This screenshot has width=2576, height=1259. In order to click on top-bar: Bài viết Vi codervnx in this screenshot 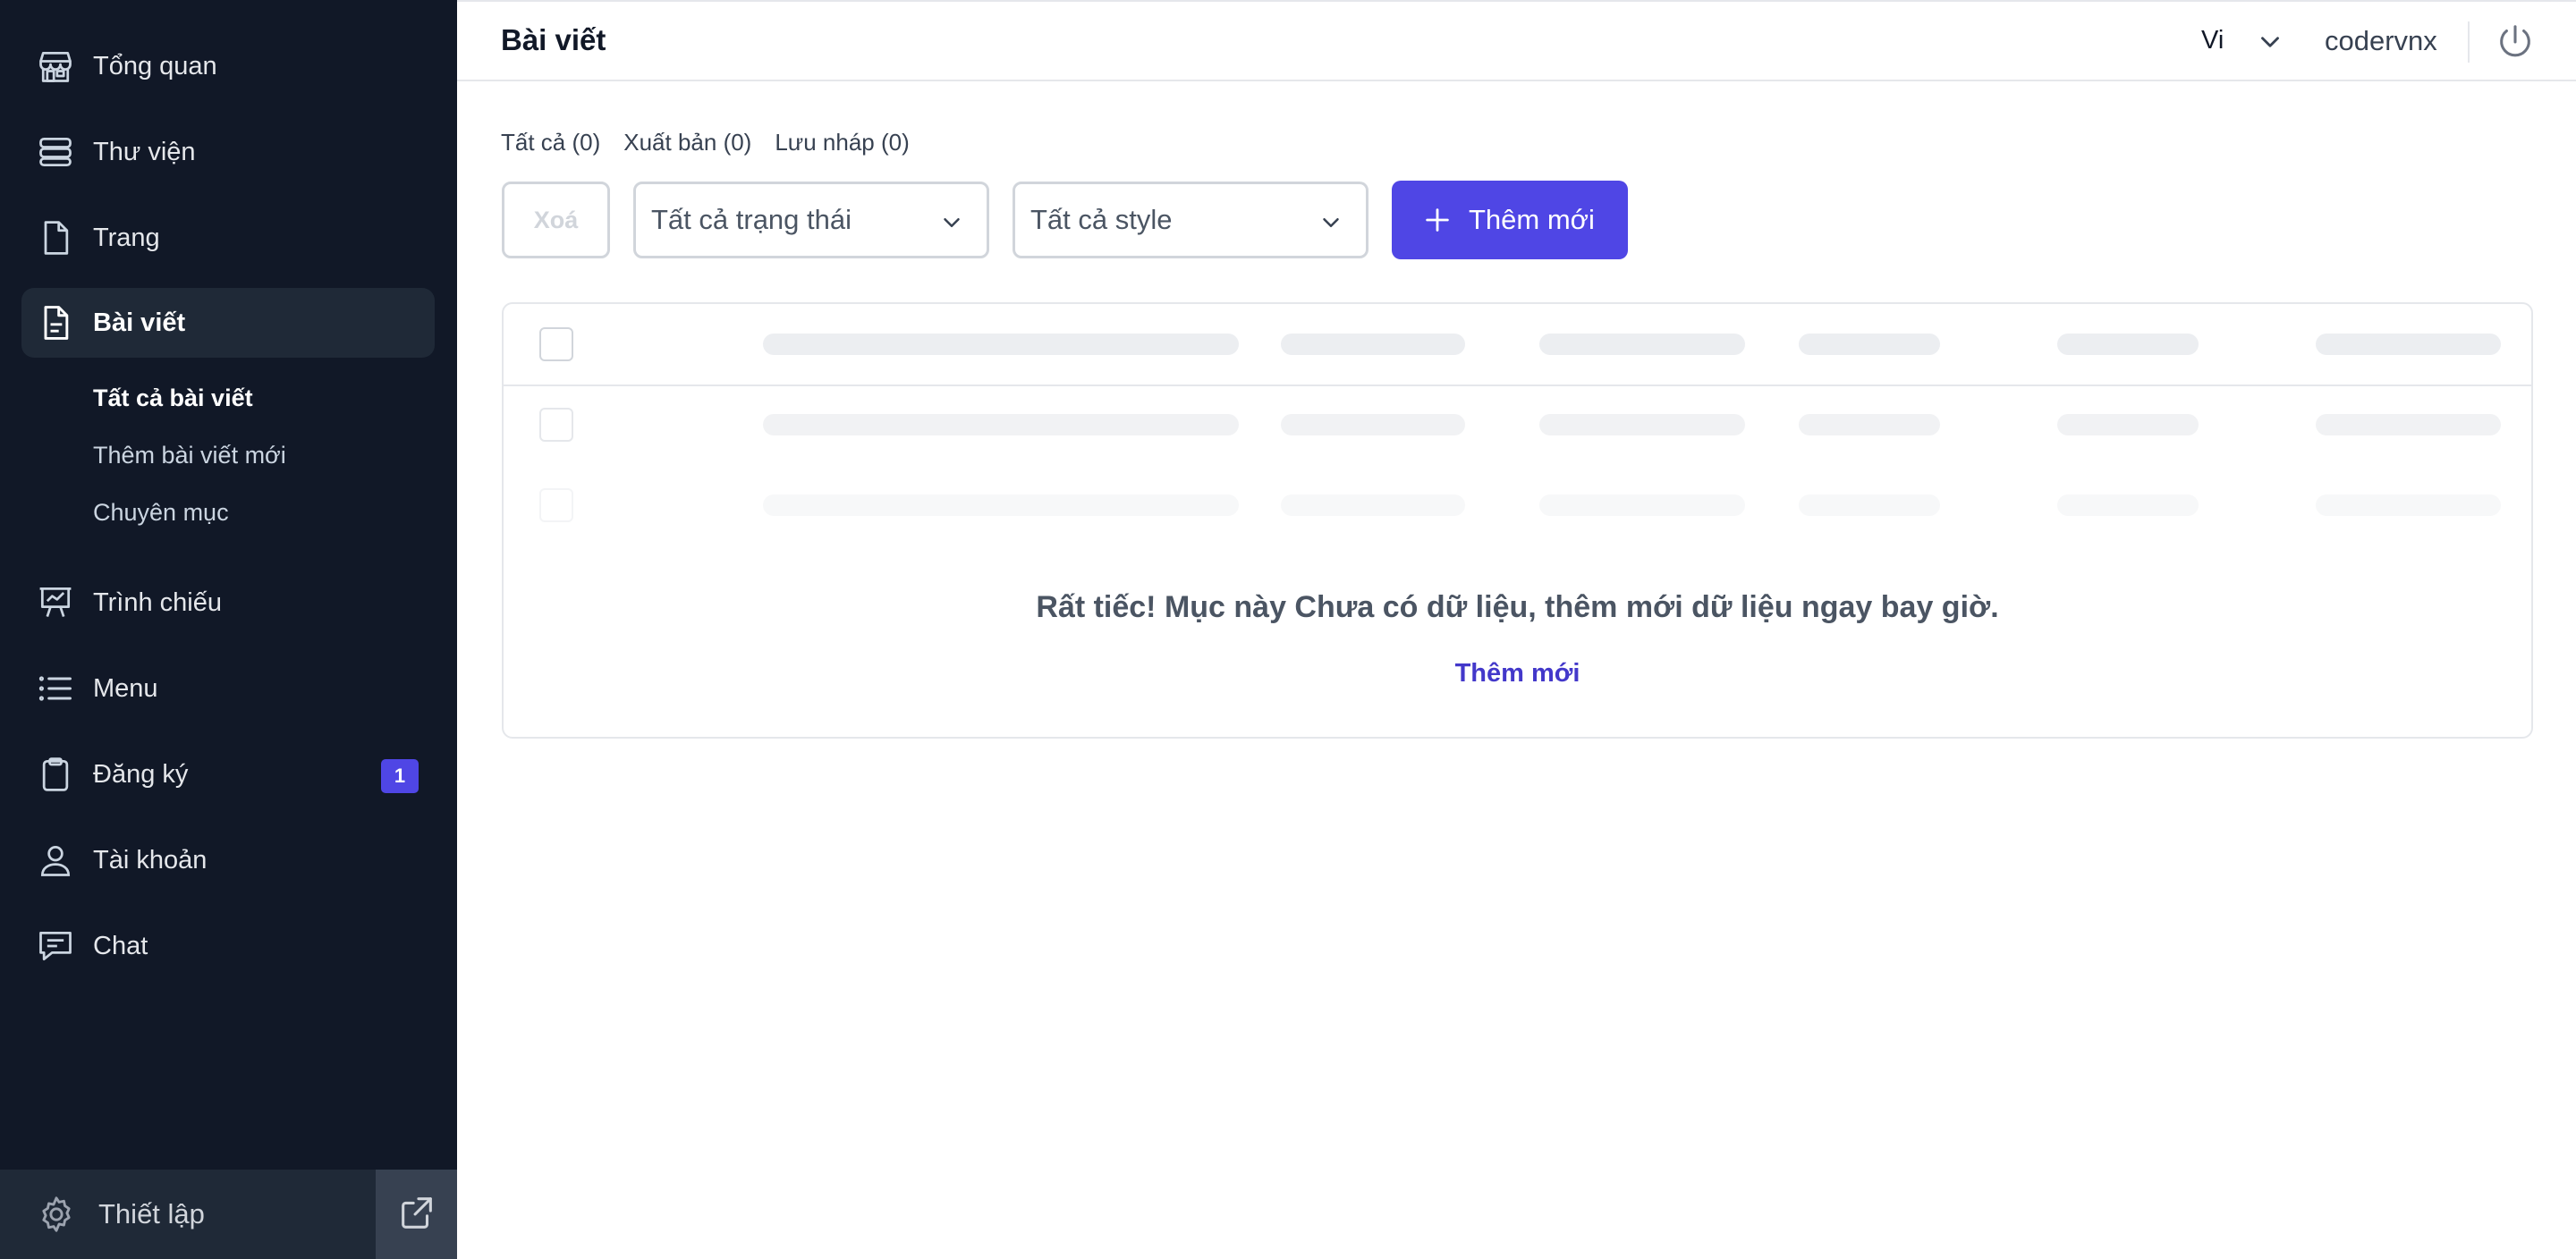, I will do `click(1516, 40)`.